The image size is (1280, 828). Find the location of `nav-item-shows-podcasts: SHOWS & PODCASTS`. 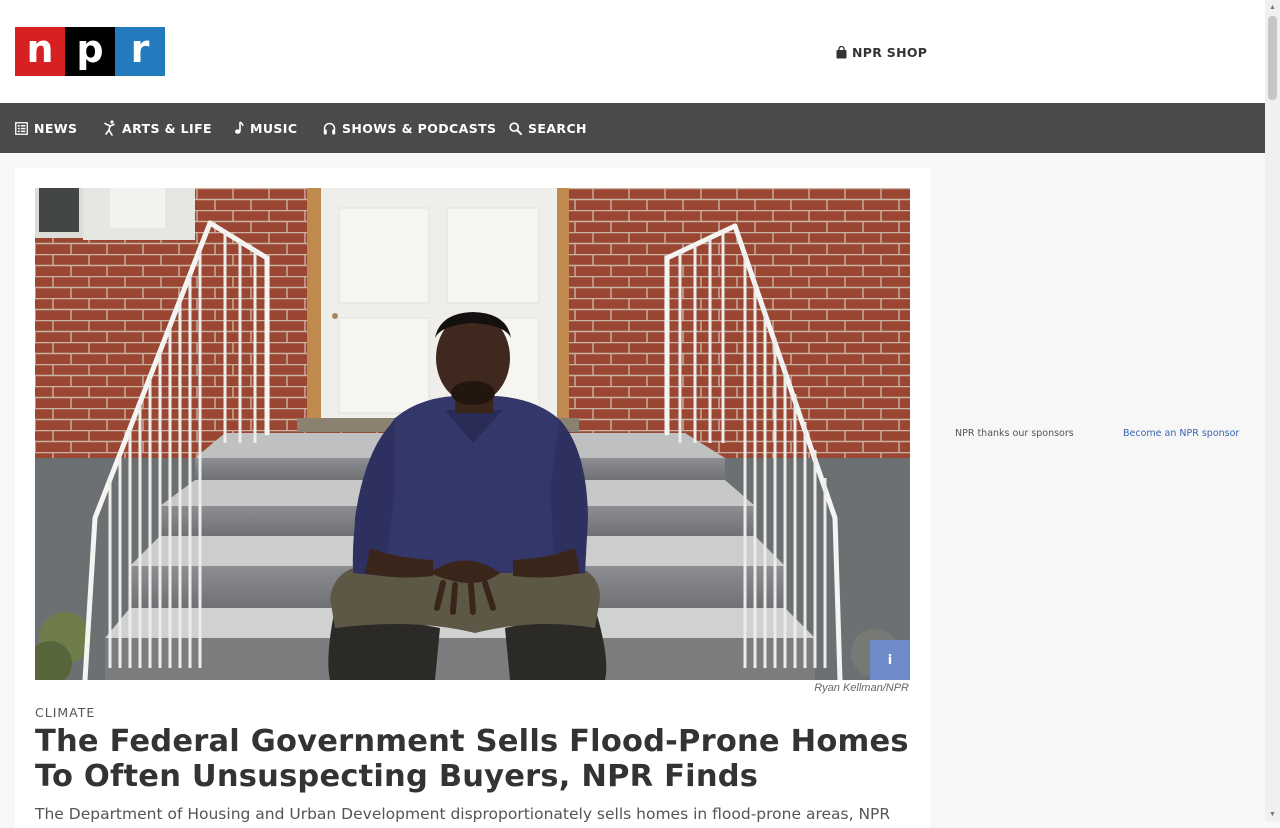

nav-item-shows-podcasts: SHOWS & PODCASTS is located at coordinates (409, 128).